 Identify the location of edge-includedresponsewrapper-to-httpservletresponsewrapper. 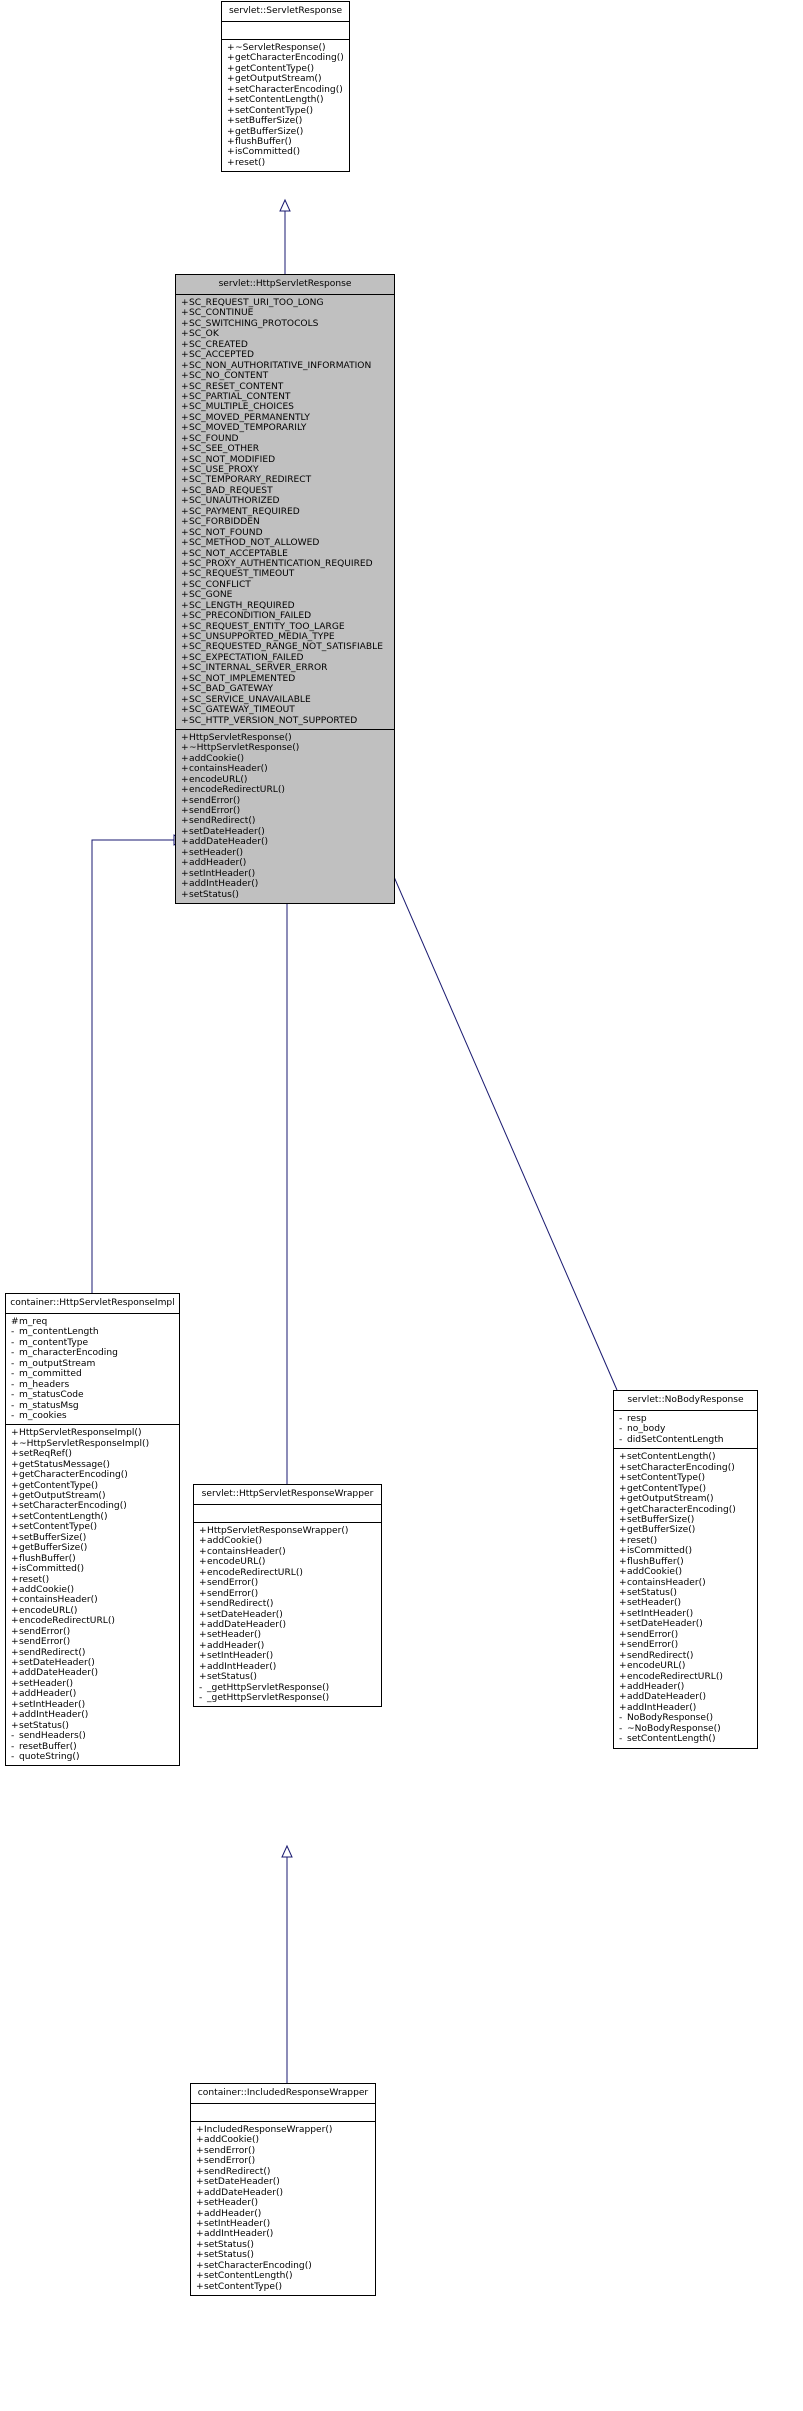
(287, 1963).